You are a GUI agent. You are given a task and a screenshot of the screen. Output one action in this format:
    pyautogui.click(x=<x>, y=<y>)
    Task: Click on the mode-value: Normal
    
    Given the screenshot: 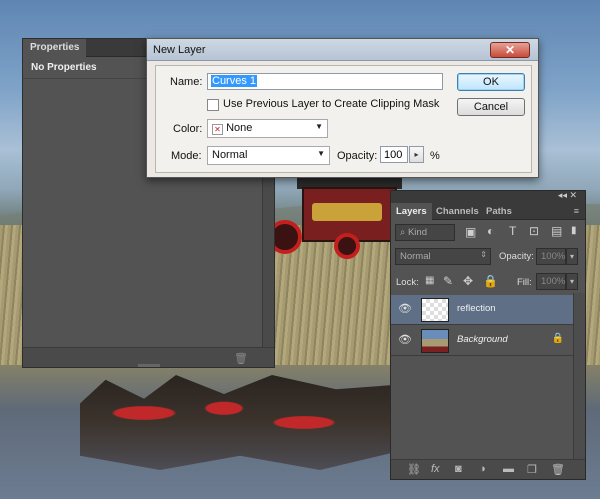 What is the action you would take?
    pyautogui.click(x=230, y=155)
    